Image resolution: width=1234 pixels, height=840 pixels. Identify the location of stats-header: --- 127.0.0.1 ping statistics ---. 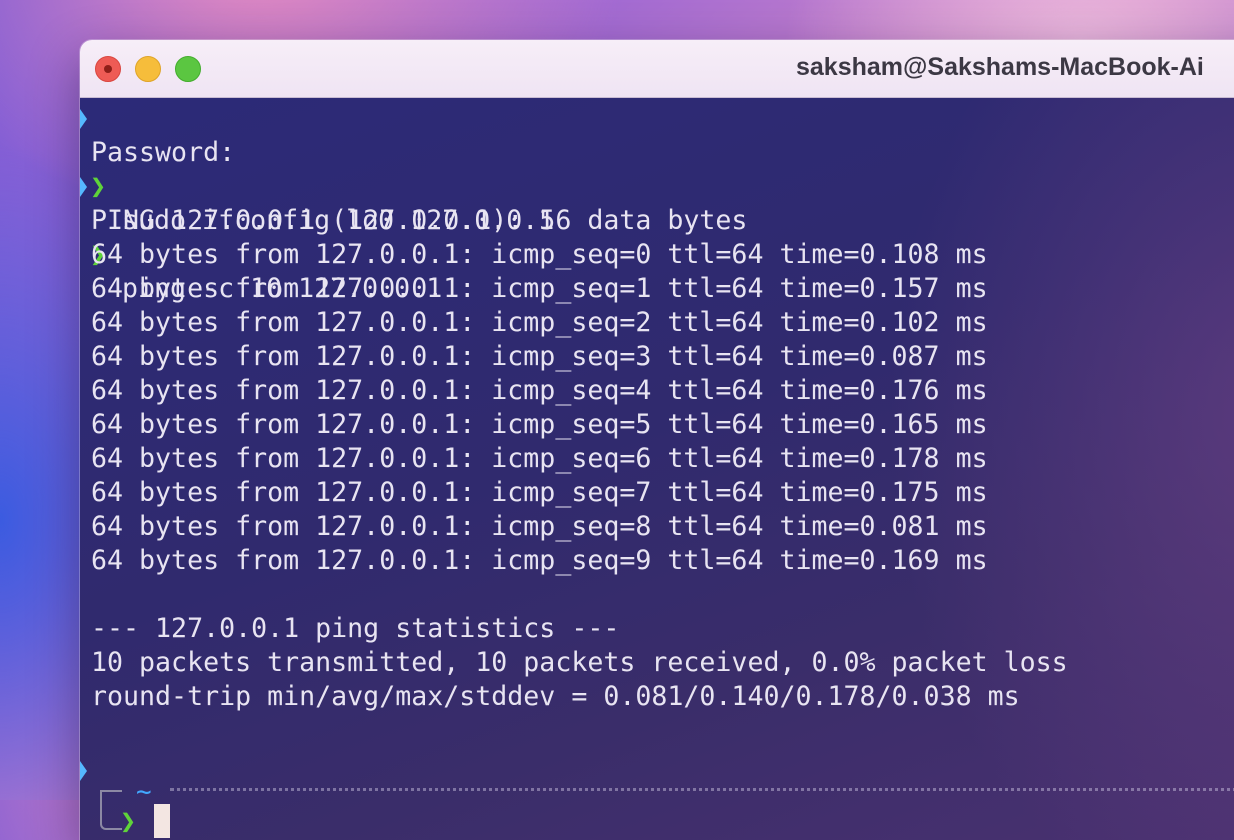
(355, 628).